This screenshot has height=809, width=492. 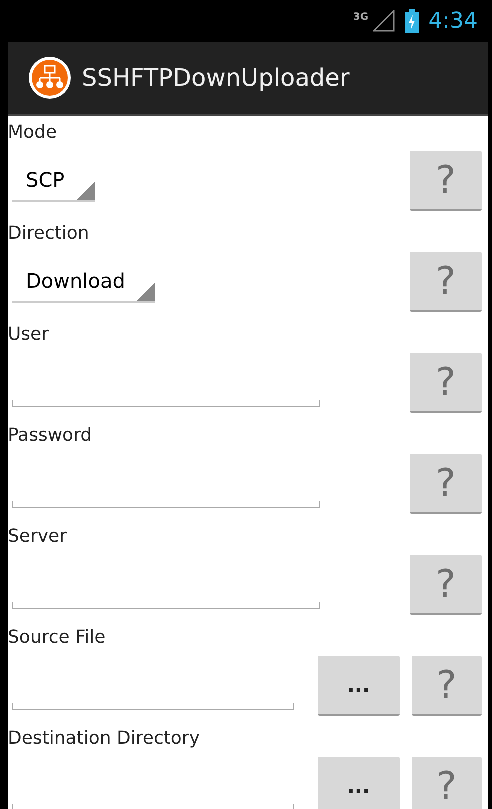 I want to click on dropdown: Download, so click(x=84, y=282).